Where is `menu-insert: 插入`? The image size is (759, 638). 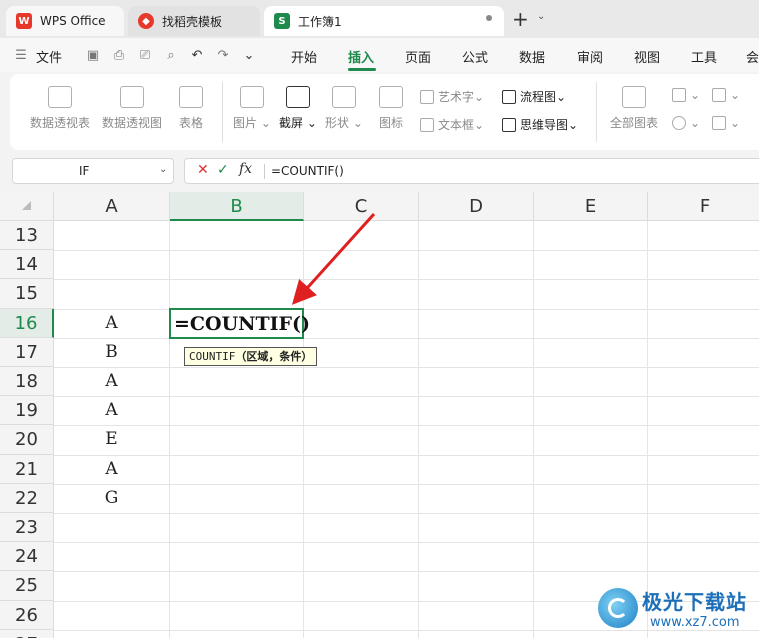
menu-insert: 插入 is located at coordinates (361, 56).